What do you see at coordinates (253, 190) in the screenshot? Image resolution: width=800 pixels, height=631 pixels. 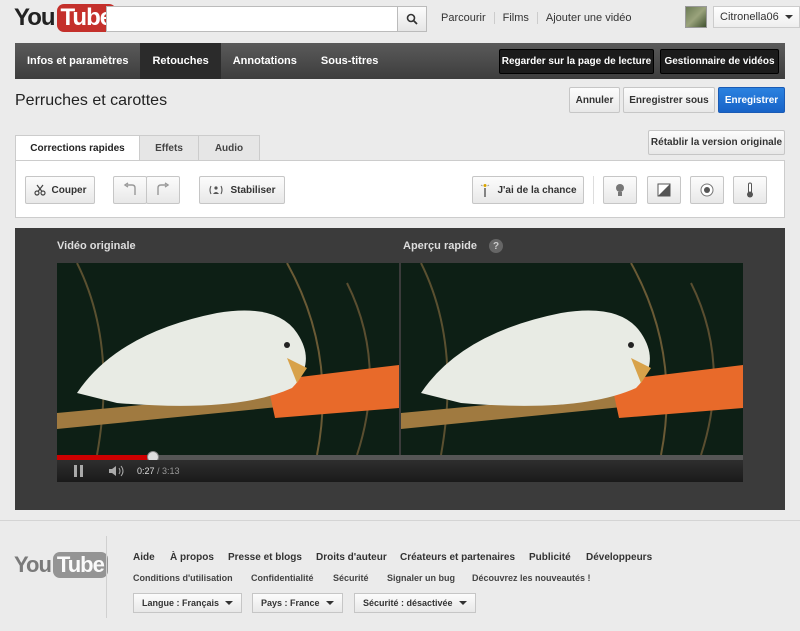 I see `stabilize-label: Stabiliser` at bounding box center [253, 190].